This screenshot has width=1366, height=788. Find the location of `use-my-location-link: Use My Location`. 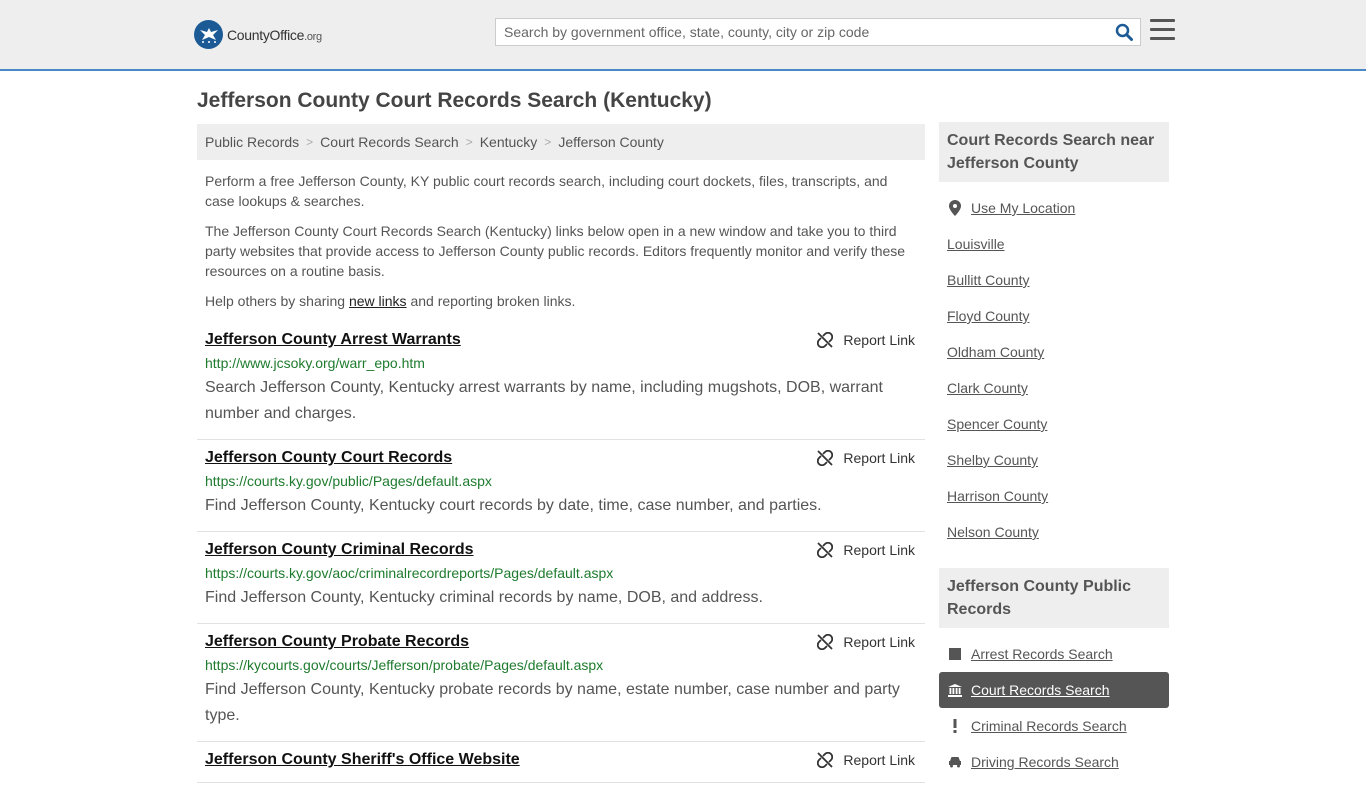

use-my-location-link: Use My Location is located at coordinates (1023, 208).